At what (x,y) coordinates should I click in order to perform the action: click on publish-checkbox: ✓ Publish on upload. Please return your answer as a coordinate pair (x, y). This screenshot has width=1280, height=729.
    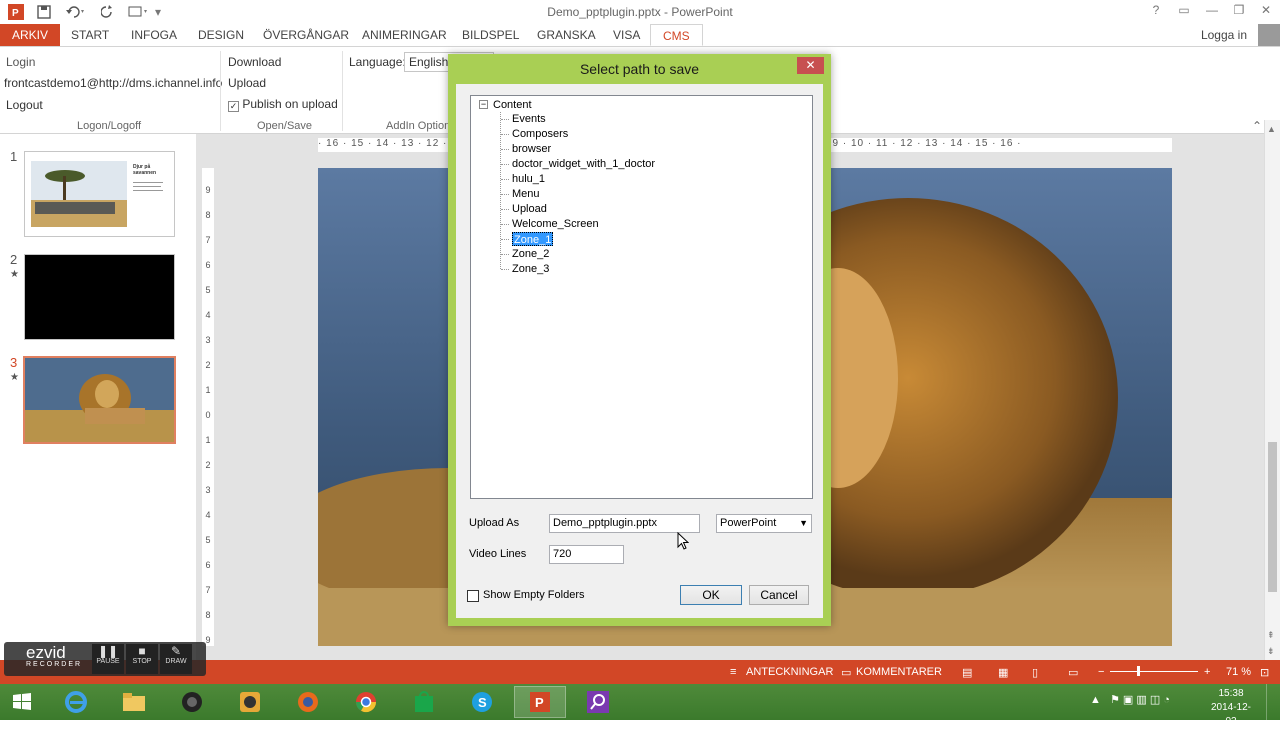
    Looking at the image, I should click on (283, 104).